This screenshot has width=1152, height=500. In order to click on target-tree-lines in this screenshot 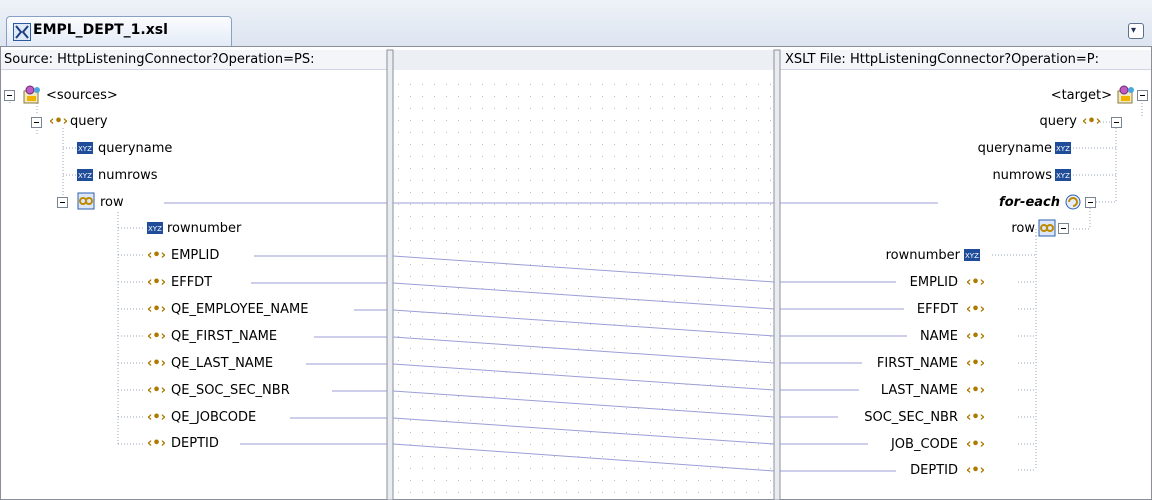, I will do `click(1067, 287)`.